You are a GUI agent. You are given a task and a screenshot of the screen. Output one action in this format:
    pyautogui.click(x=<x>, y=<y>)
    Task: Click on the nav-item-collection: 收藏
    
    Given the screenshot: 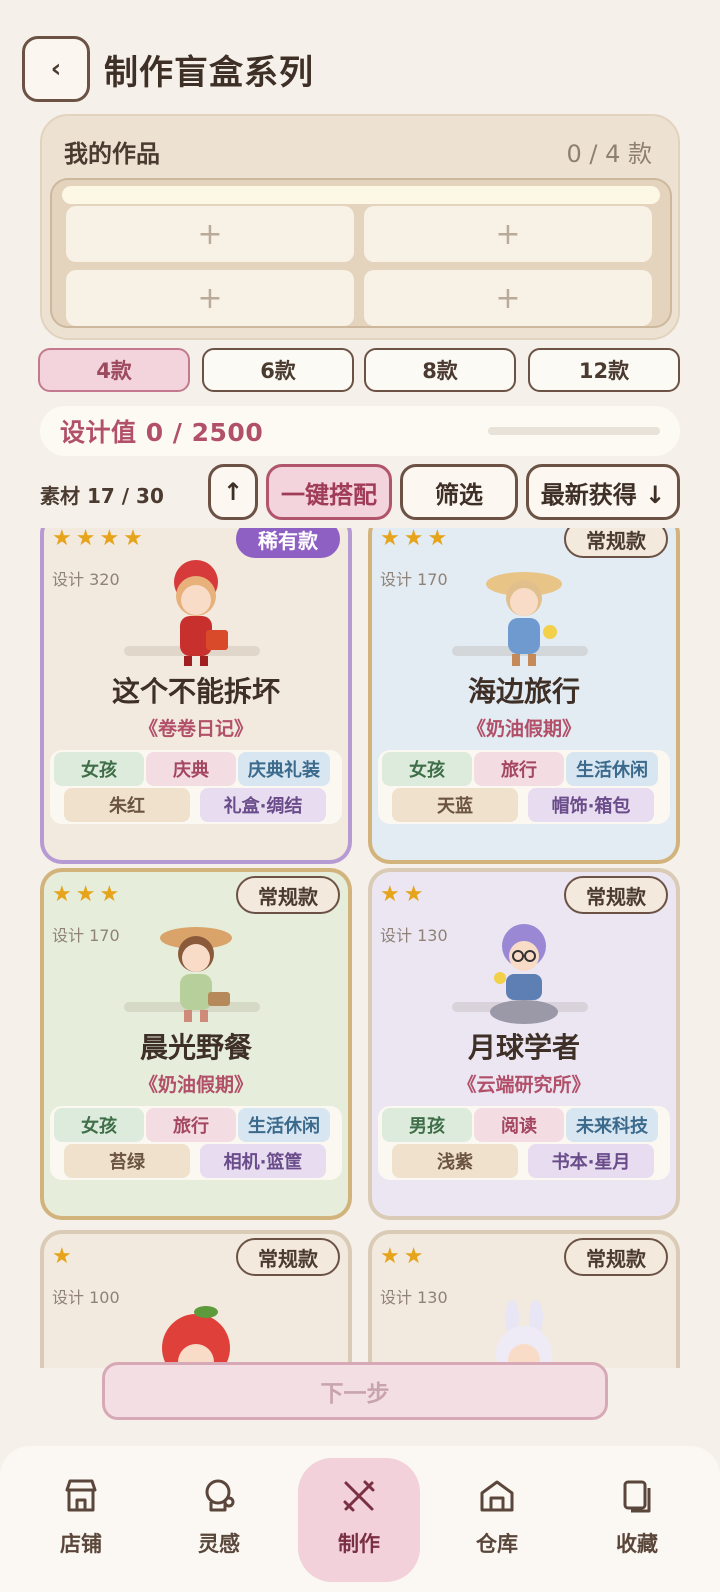 What is the action you would take?
    pyautogui.click(x=637, y=1520)
    